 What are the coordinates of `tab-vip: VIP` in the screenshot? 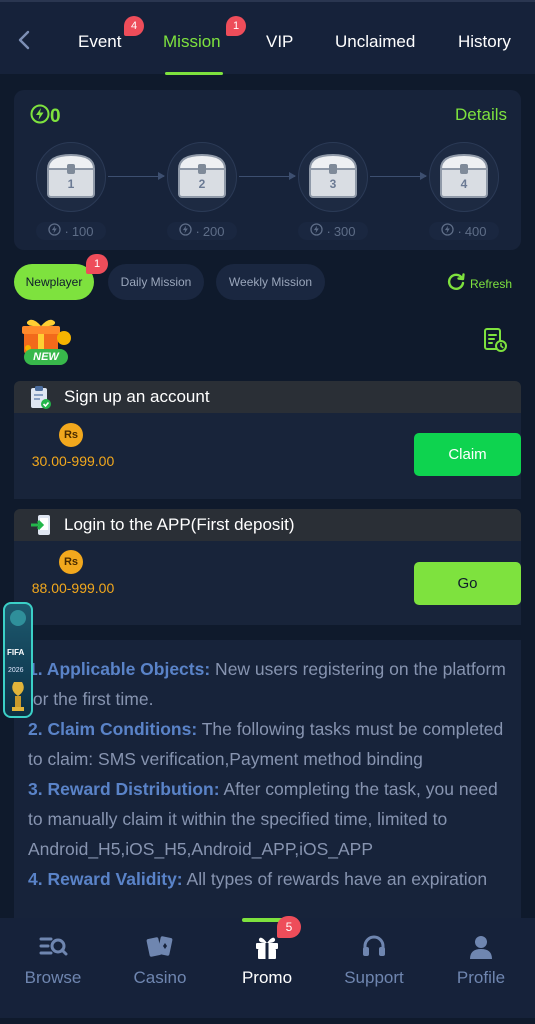 It's located at (279, 42).